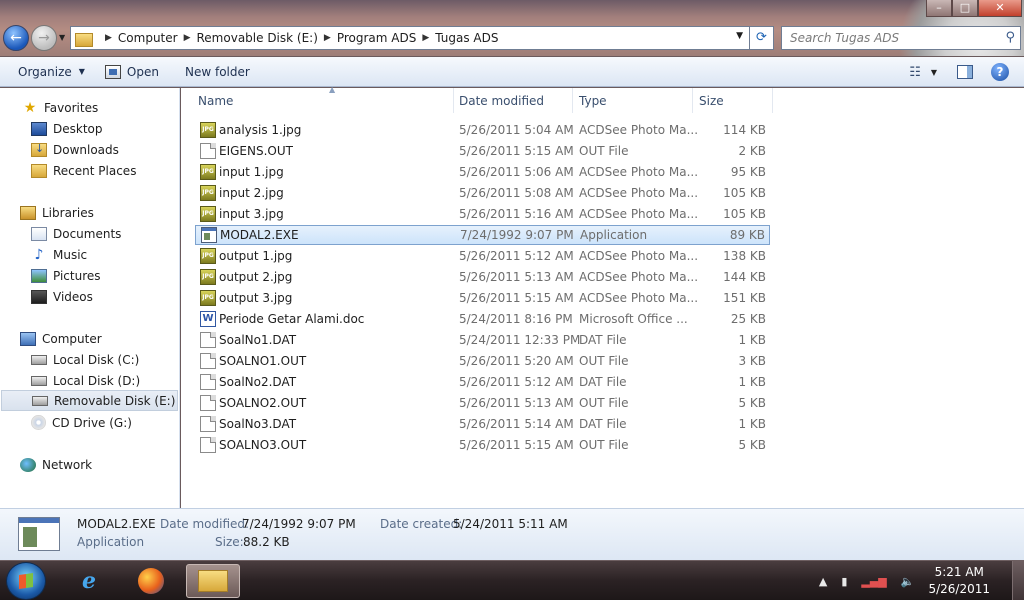 Image resolution: width=1024 pixels, height=600 pixels. Describe the element at coordinates (959, 581) in the screenshot. I see `clock: 5:21 AM 5/26/2011` at that location.